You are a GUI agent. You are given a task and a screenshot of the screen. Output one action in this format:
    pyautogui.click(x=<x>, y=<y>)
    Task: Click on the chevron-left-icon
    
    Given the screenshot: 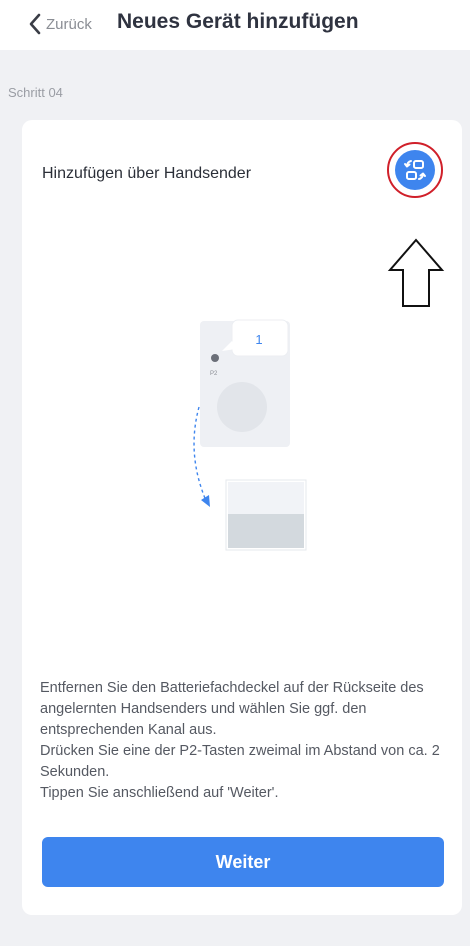 What is the action you would take?
    pyautogui.click(x=35, y=24)
    